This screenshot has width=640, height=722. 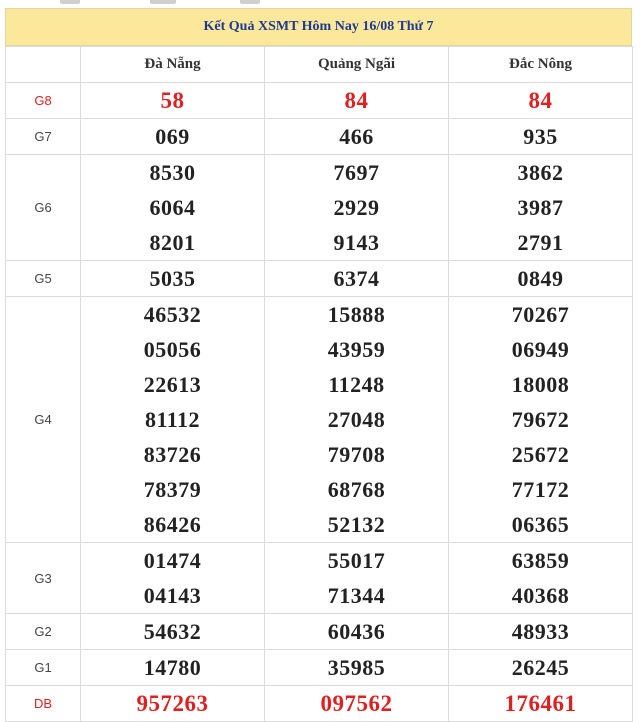 I want to click on result-number: 26245, so click(x=540, y=667).